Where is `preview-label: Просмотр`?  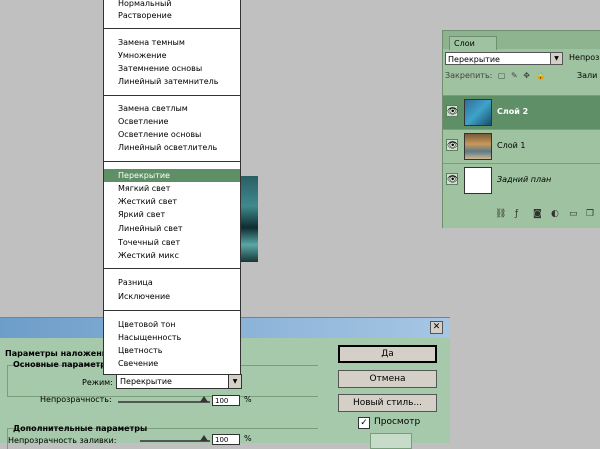 preview-label: Просмотр is located at coordinates (397, 422).